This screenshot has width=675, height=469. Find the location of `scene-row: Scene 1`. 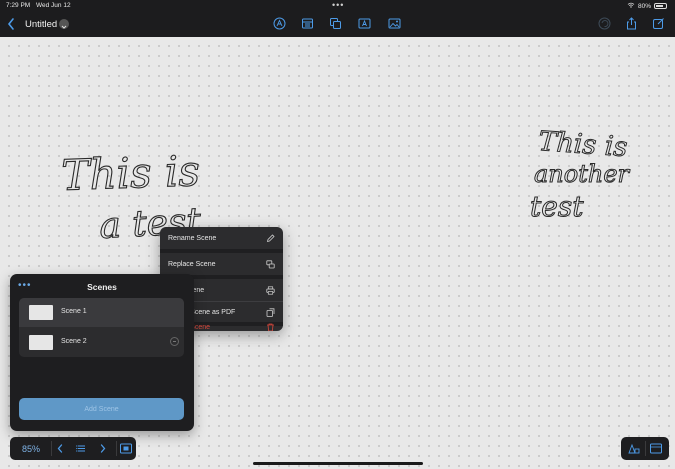

scene-row: Scene 1 is located at coordinates (101, 312).